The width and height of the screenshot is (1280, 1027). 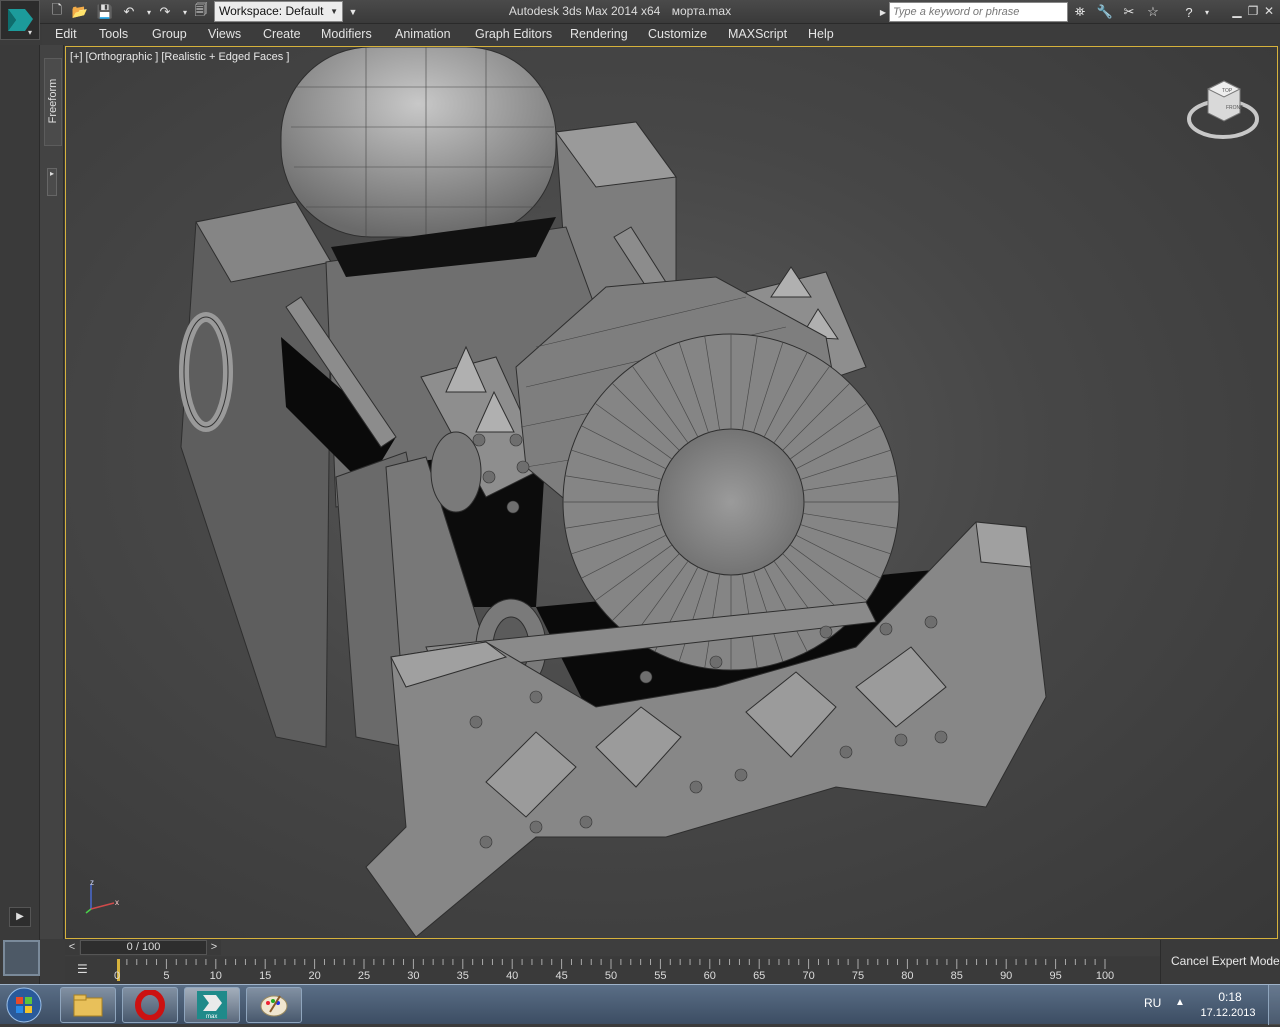 I want to click on 3dsmax-taskbar-icon: max, so click(x=212, y=1005).